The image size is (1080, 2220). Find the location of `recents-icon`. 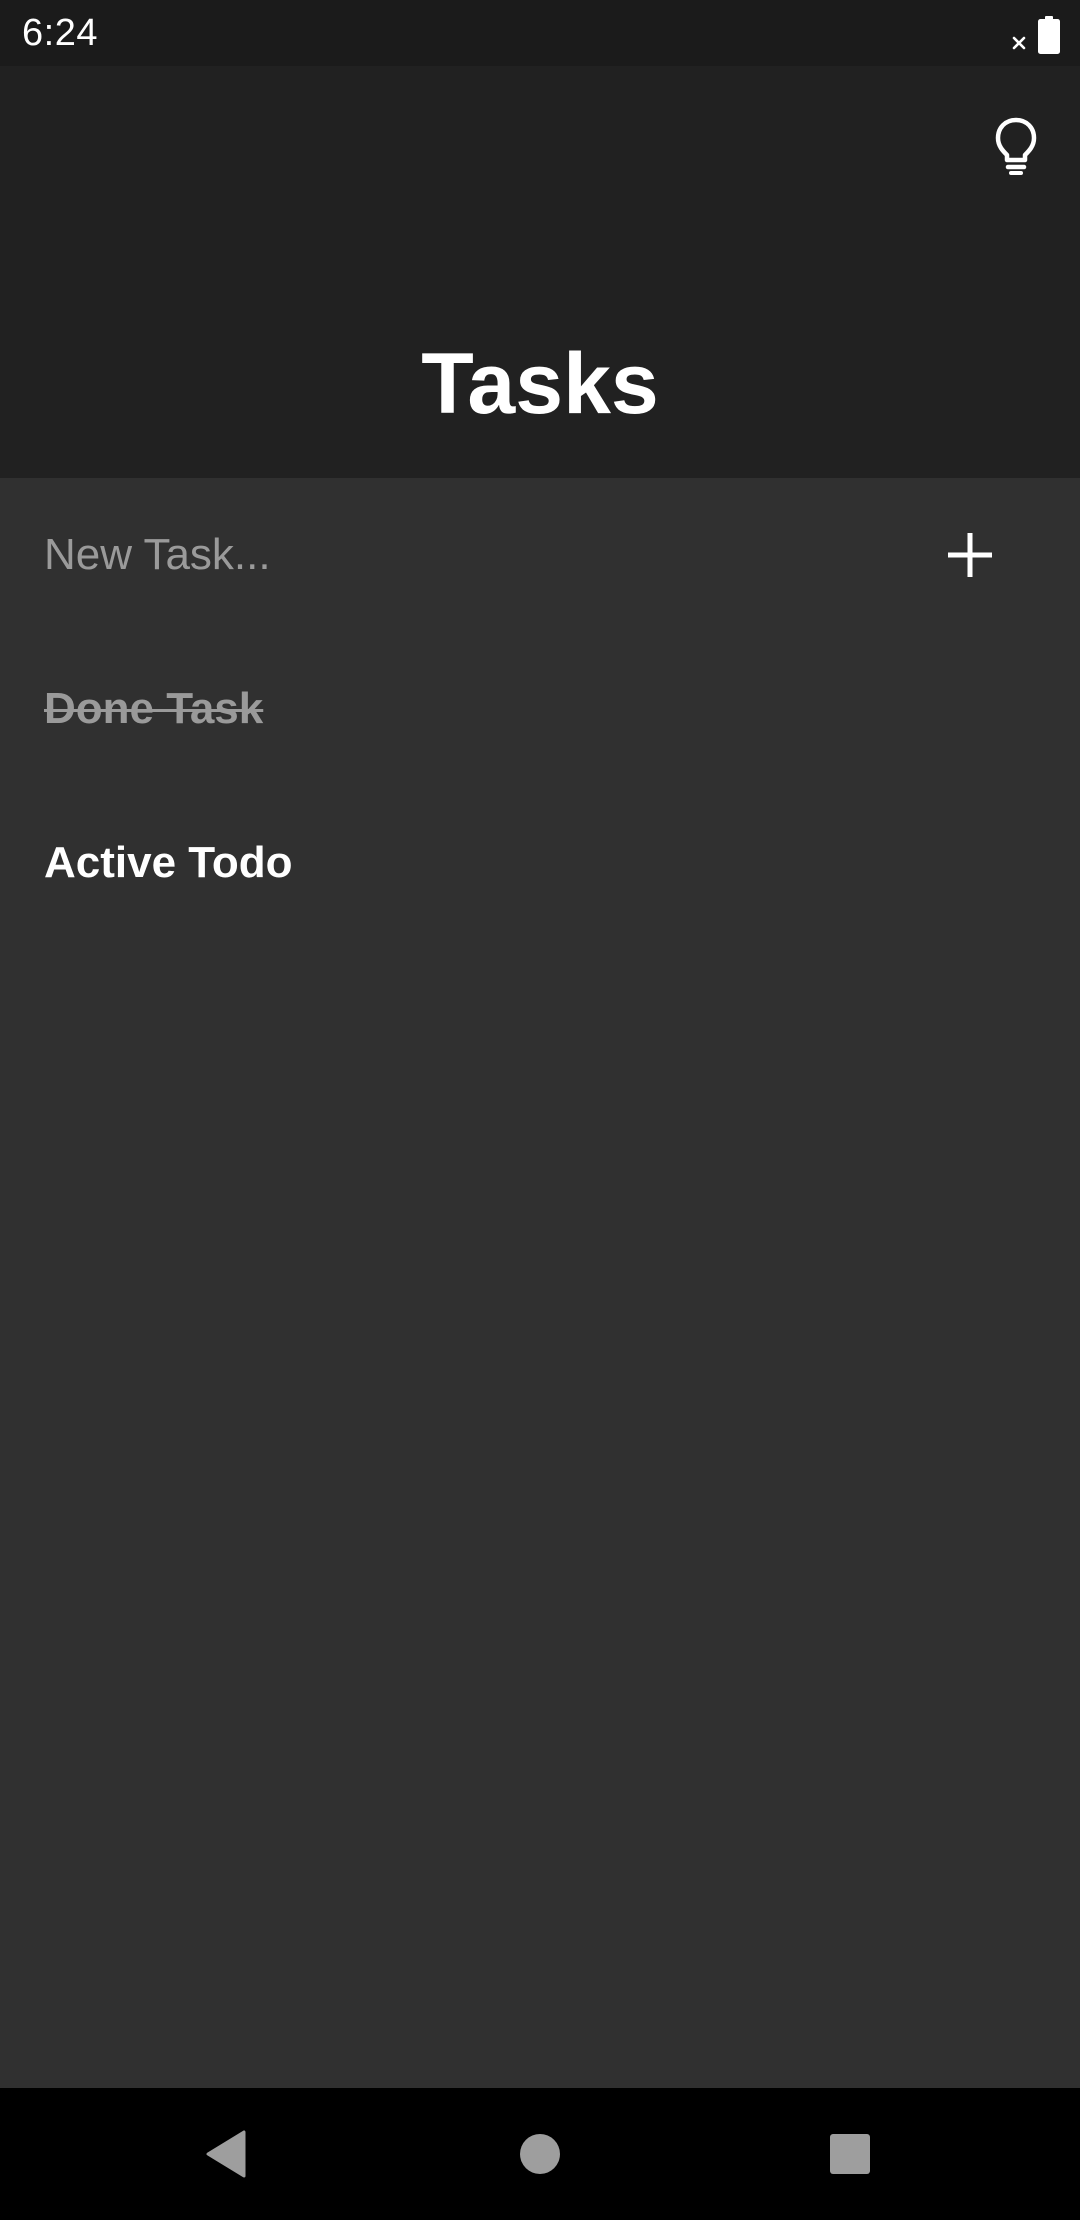

recents-icon is located at coordinates (850, 2154).